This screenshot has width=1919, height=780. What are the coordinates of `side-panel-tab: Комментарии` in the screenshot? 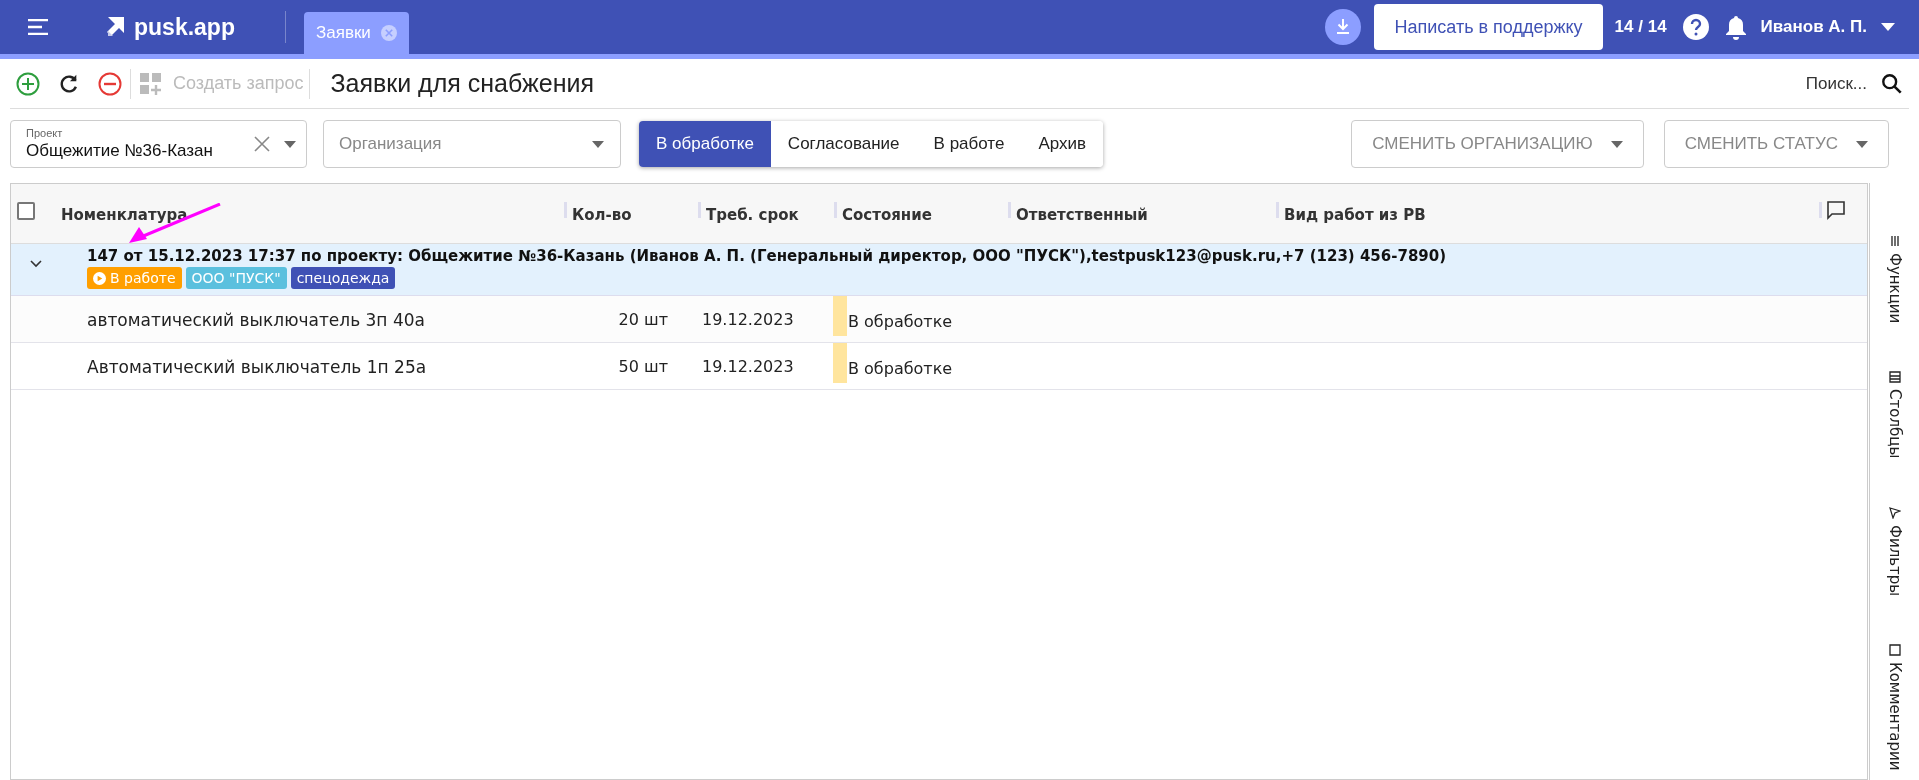 It's located at (1894, 716).